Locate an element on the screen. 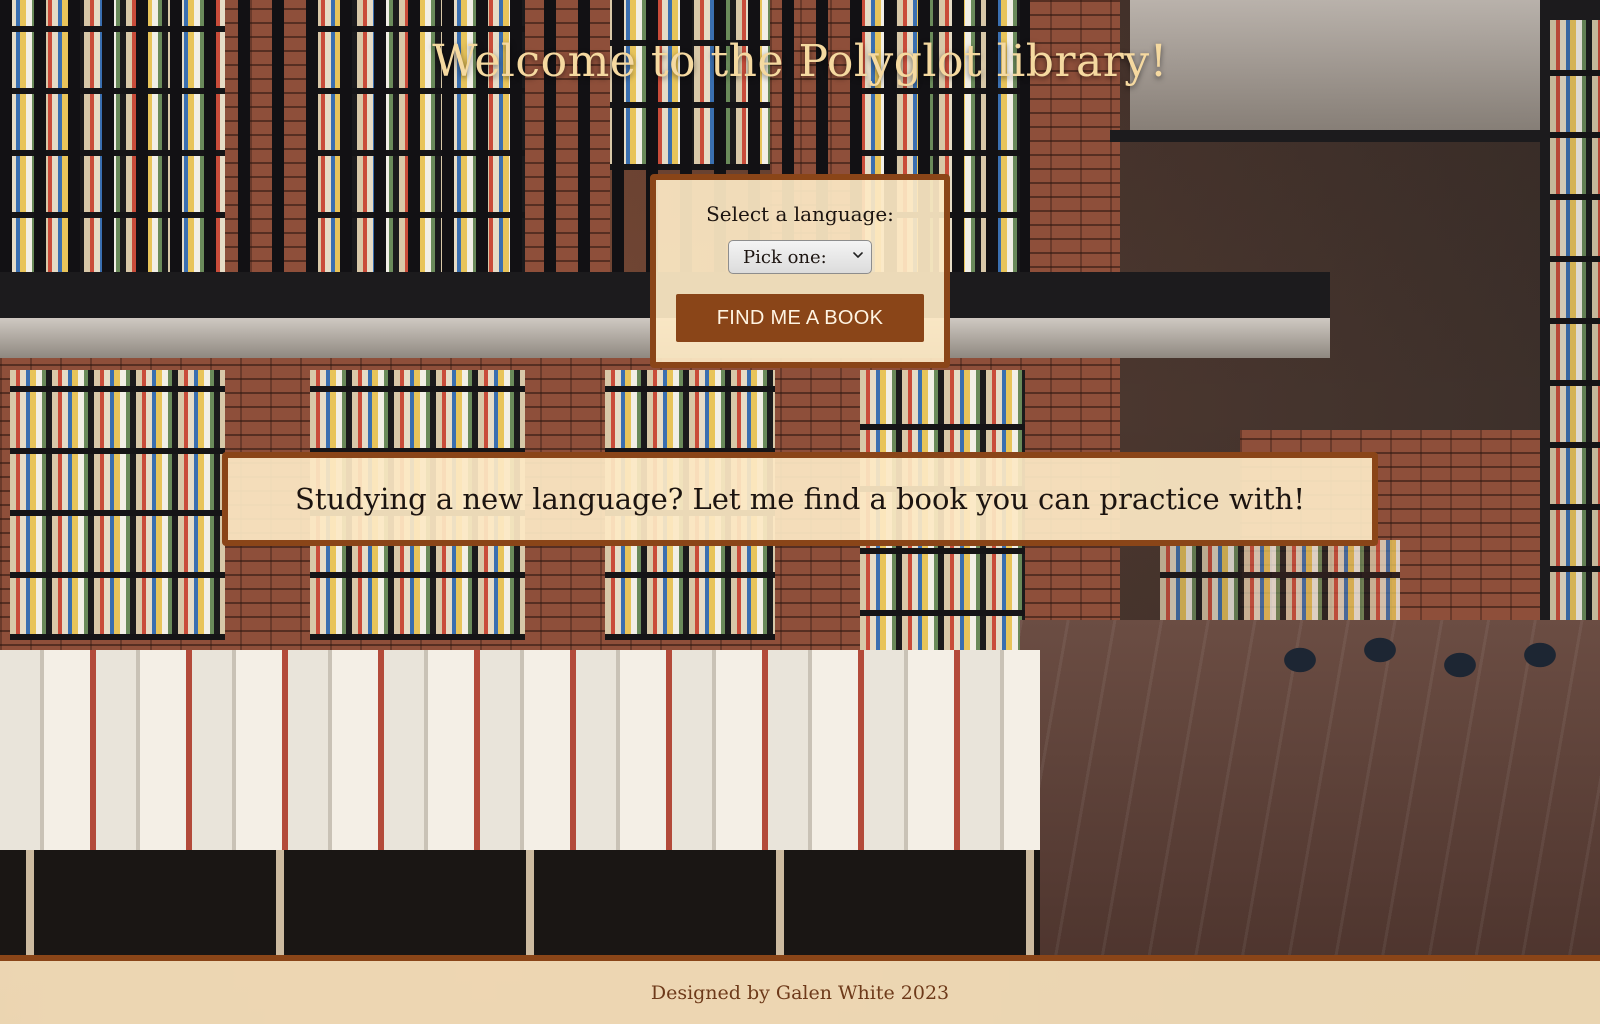 The width and height of the screenshot is (1600, 1024). language-select: Pick one: is located at coordinates (800, 257).